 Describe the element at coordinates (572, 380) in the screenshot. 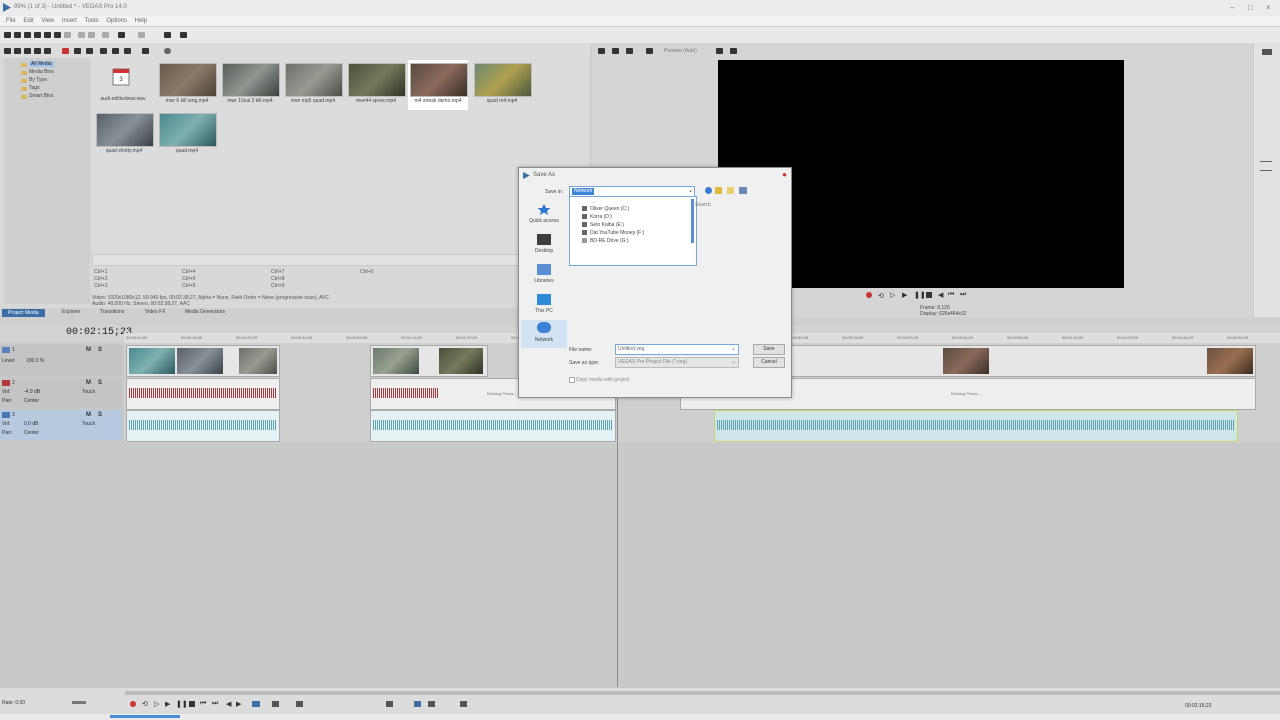

I see `copy-media-checkbox` at that location.